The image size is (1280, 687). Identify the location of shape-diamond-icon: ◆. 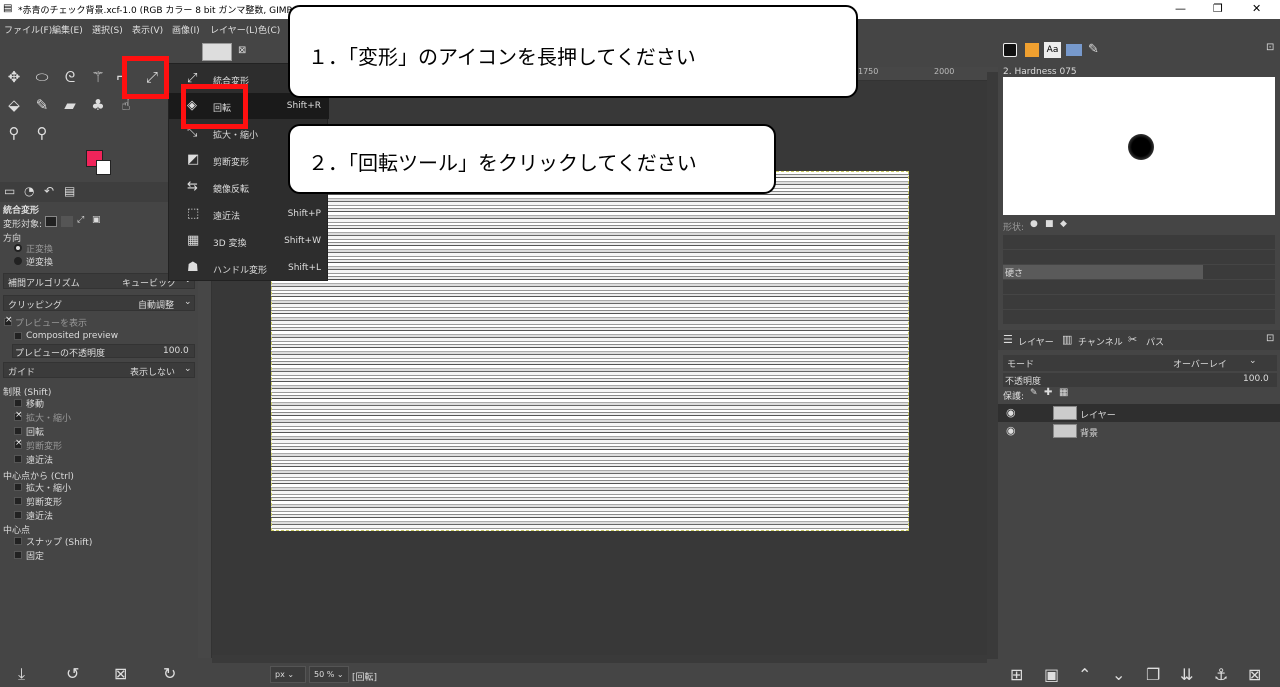
(1063, 224).